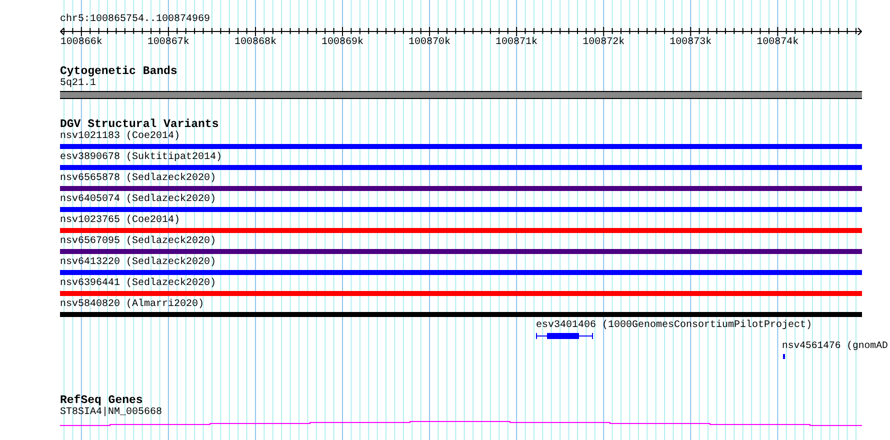 This screenshot has height=440, width=890. I want to click on gene-label: ST8SIA4|NM_005668, so click(111, 413).